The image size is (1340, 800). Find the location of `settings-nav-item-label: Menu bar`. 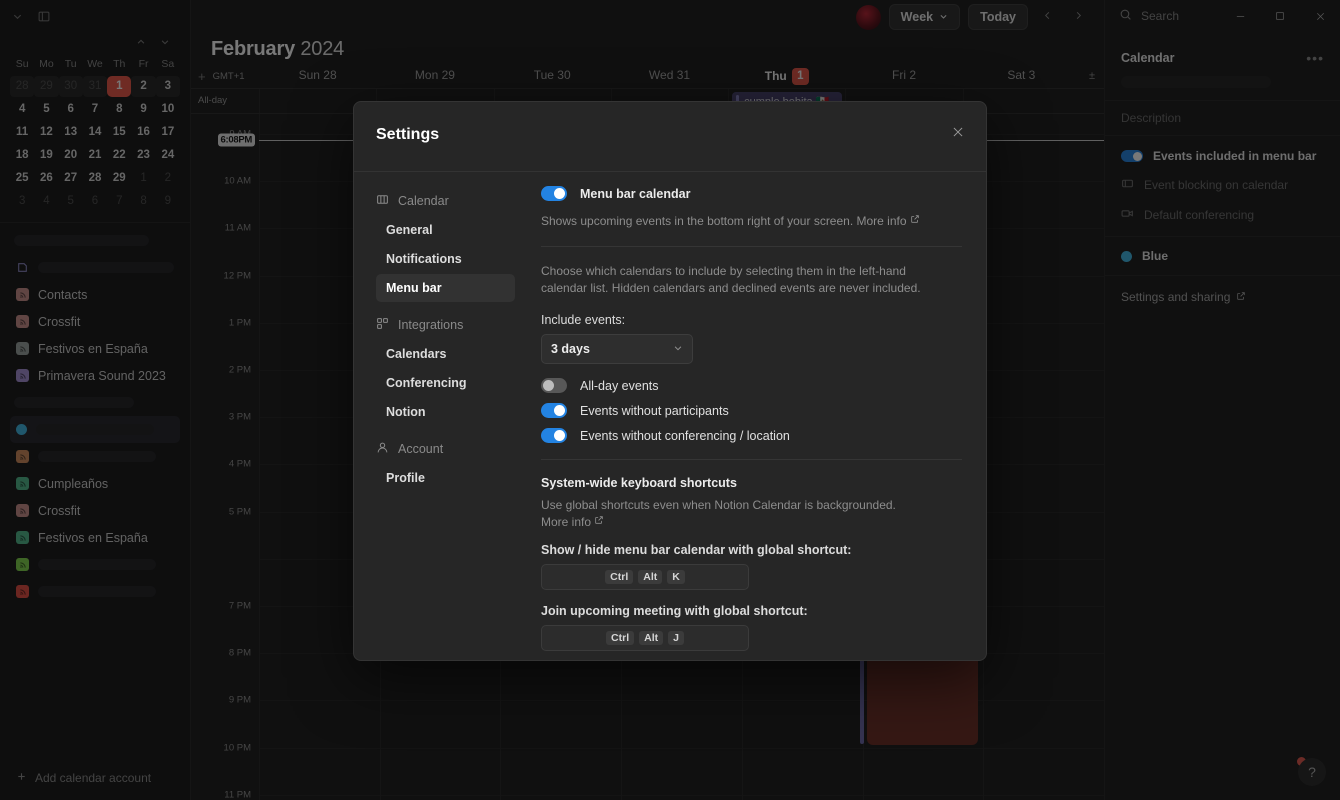

settings-nav-item-label: Menu bar is located at coordinates (414, 288).